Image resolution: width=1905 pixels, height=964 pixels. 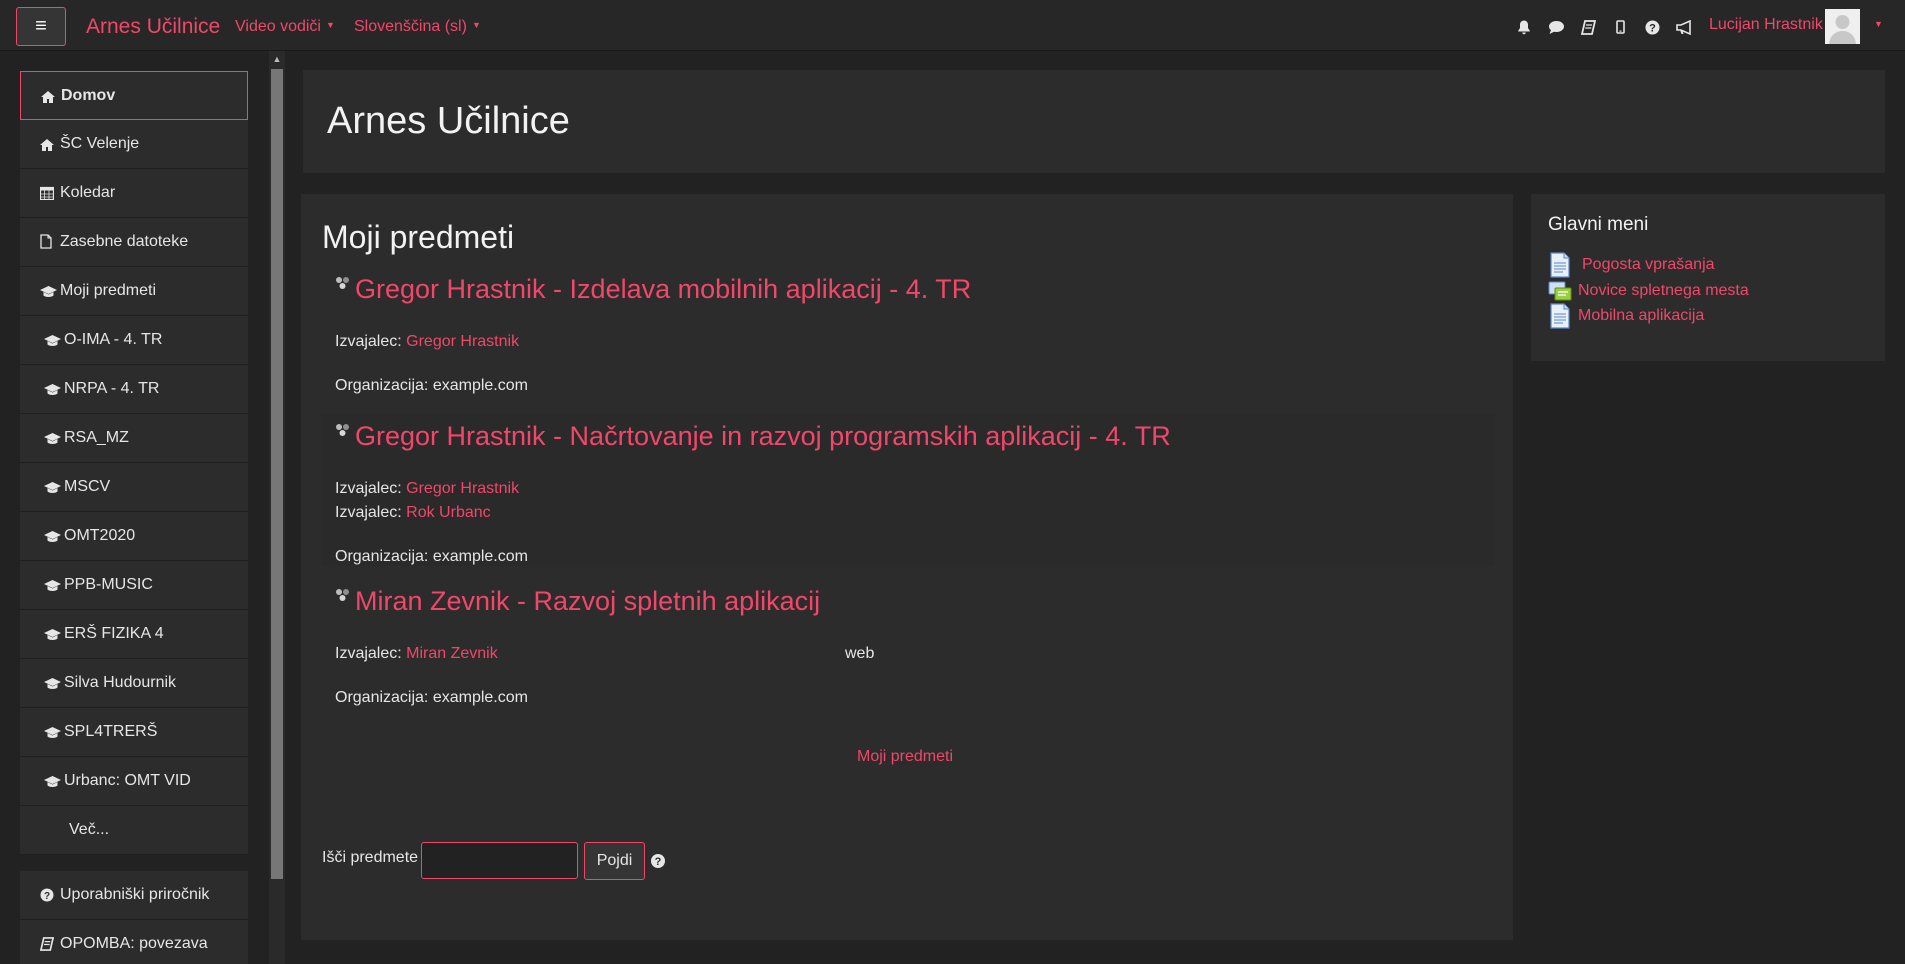 I want to click on block-item-label: Novice spletnega mesta, so click(x=1663, y=290).